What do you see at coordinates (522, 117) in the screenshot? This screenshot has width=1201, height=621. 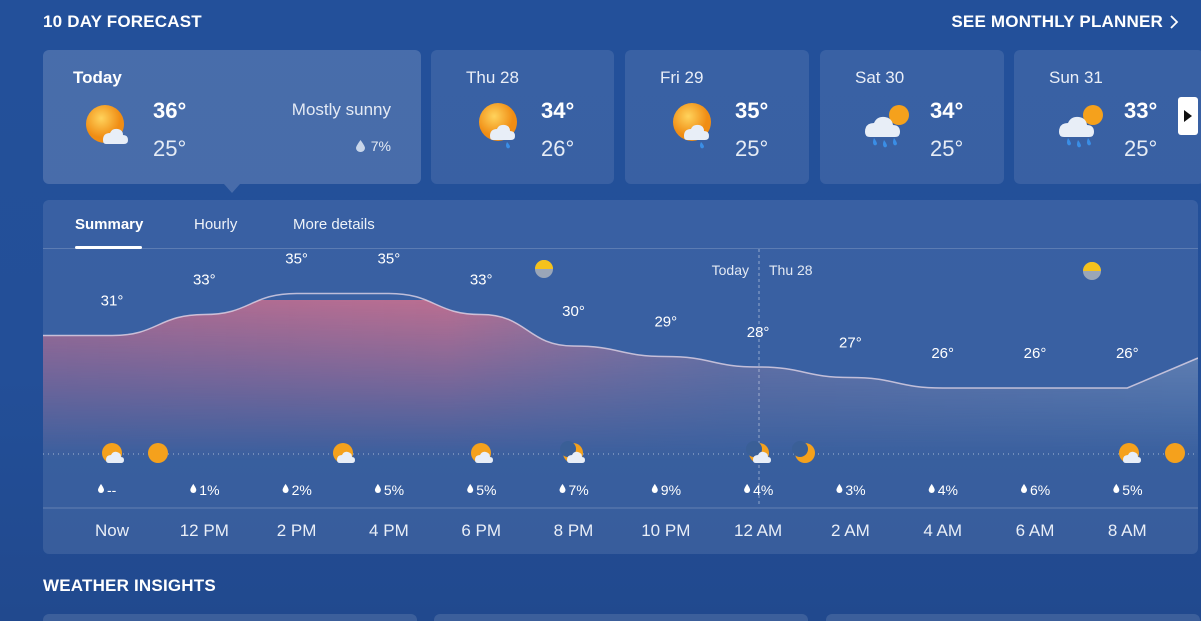 I see `day-card-thu: Thu 28 34° 26°` at bounding box center [522, 117].